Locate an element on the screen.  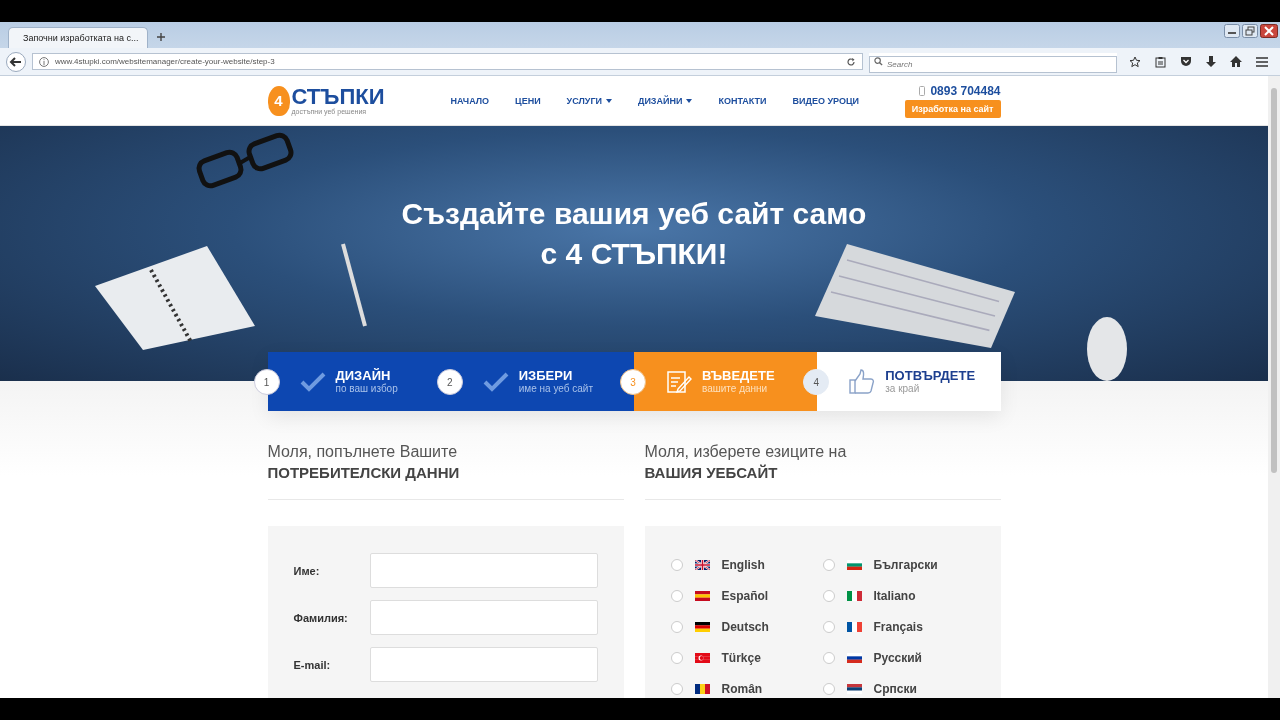
field-label: Фамилия: is located at coordinates (321, 617).